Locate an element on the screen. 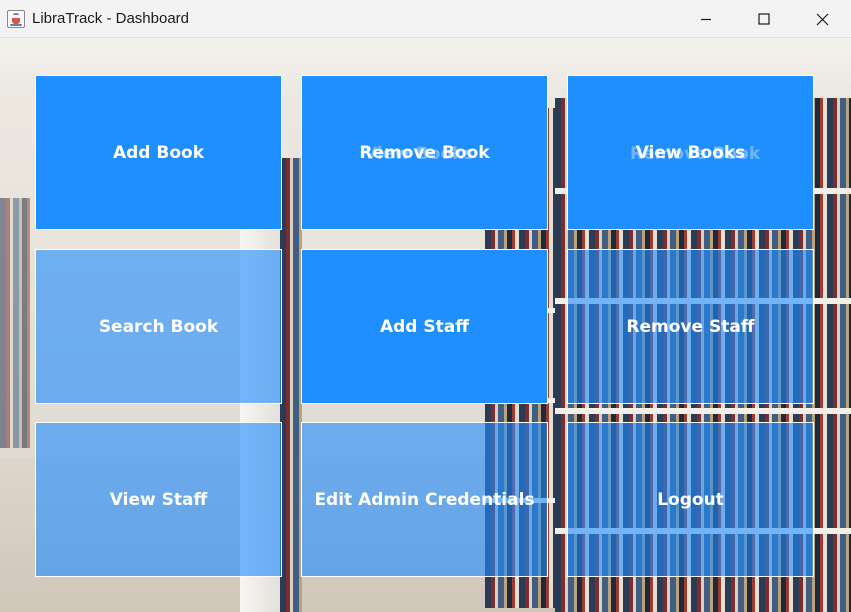 This screenshot has width=851, height=612. view-books-label: View Books is located at coordinates (690, 152).